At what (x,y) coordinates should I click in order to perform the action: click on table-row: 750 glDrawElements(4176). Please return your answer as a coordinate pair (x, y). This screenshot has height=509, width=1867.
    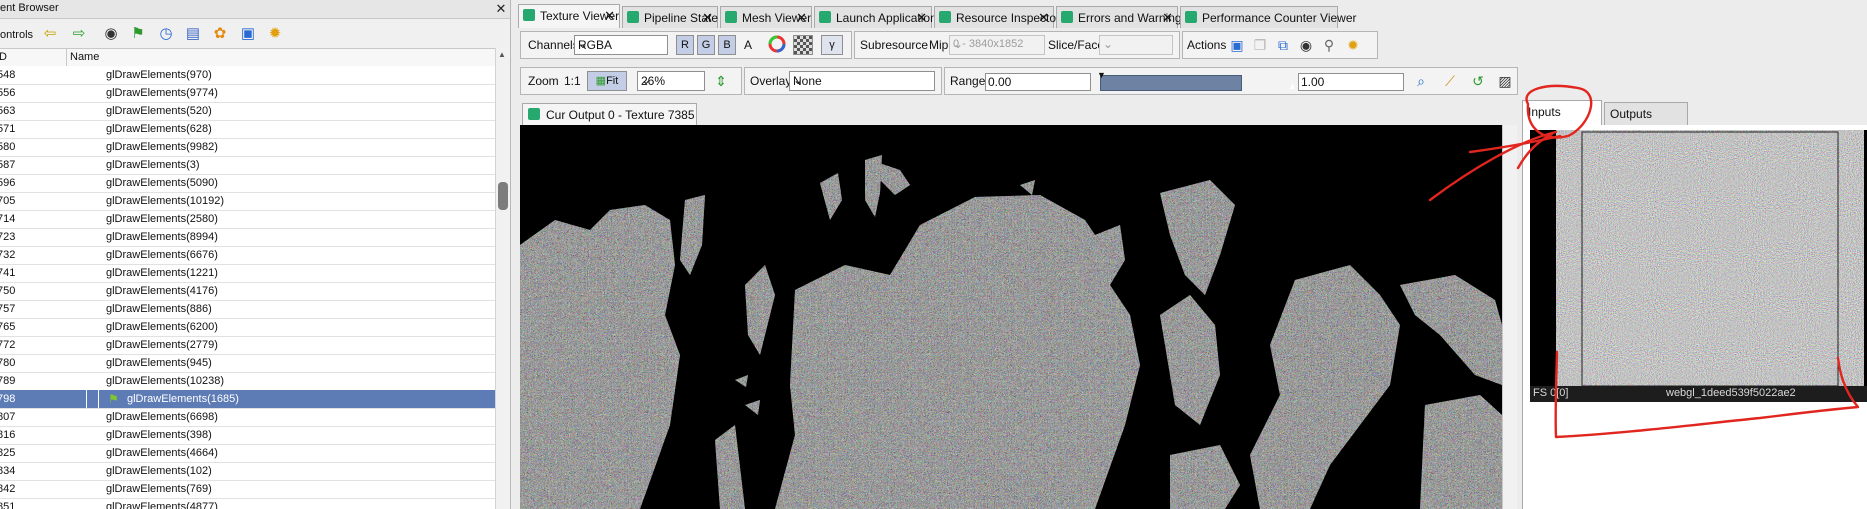
    Looking at the image, I should click on (247, 291).